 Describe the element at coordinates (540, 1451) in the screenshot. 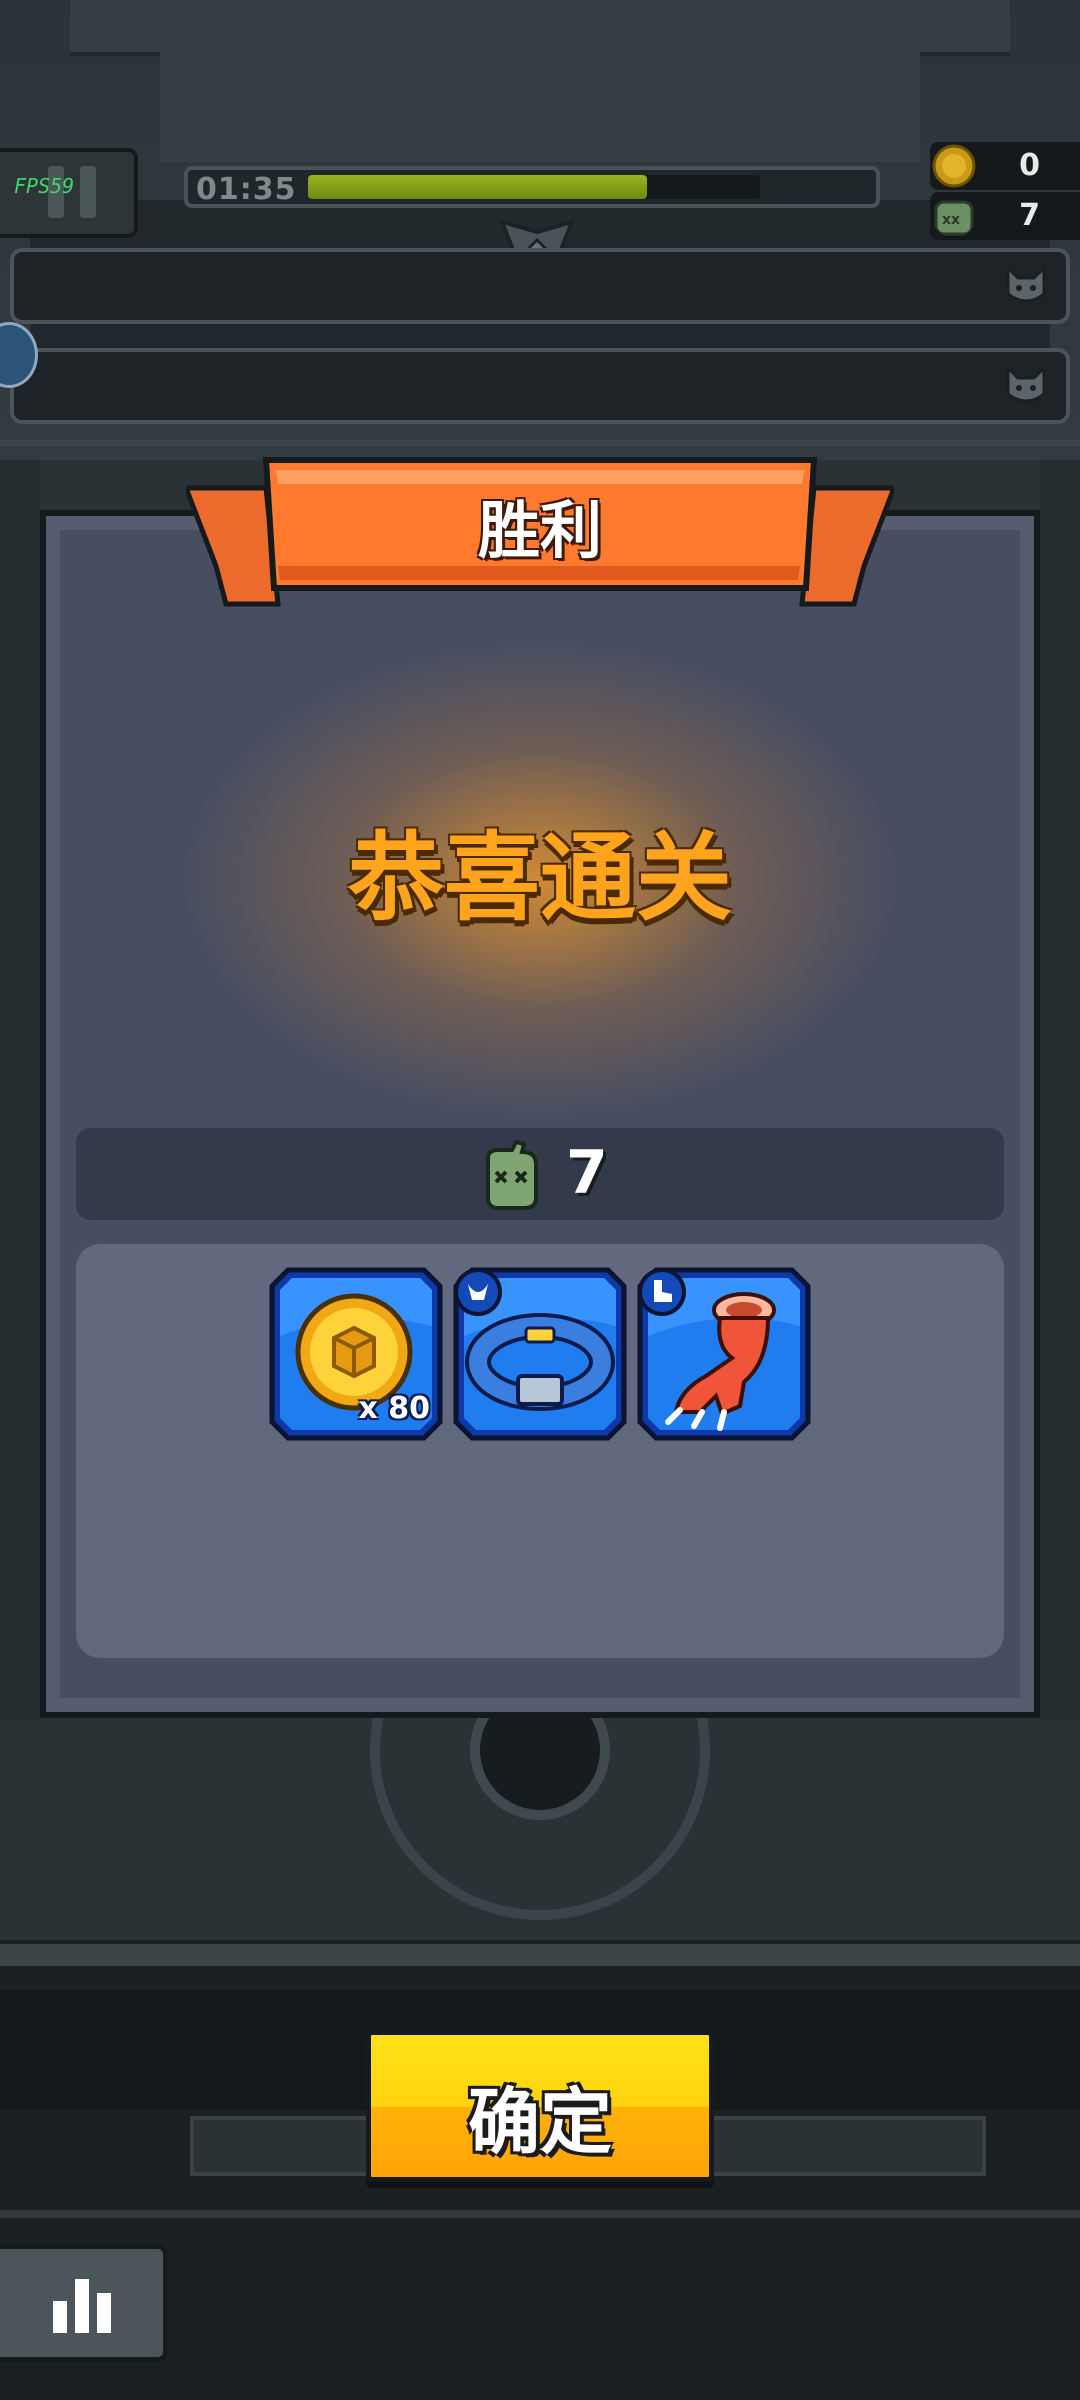

I see `reward-panel: x 80` at that location.